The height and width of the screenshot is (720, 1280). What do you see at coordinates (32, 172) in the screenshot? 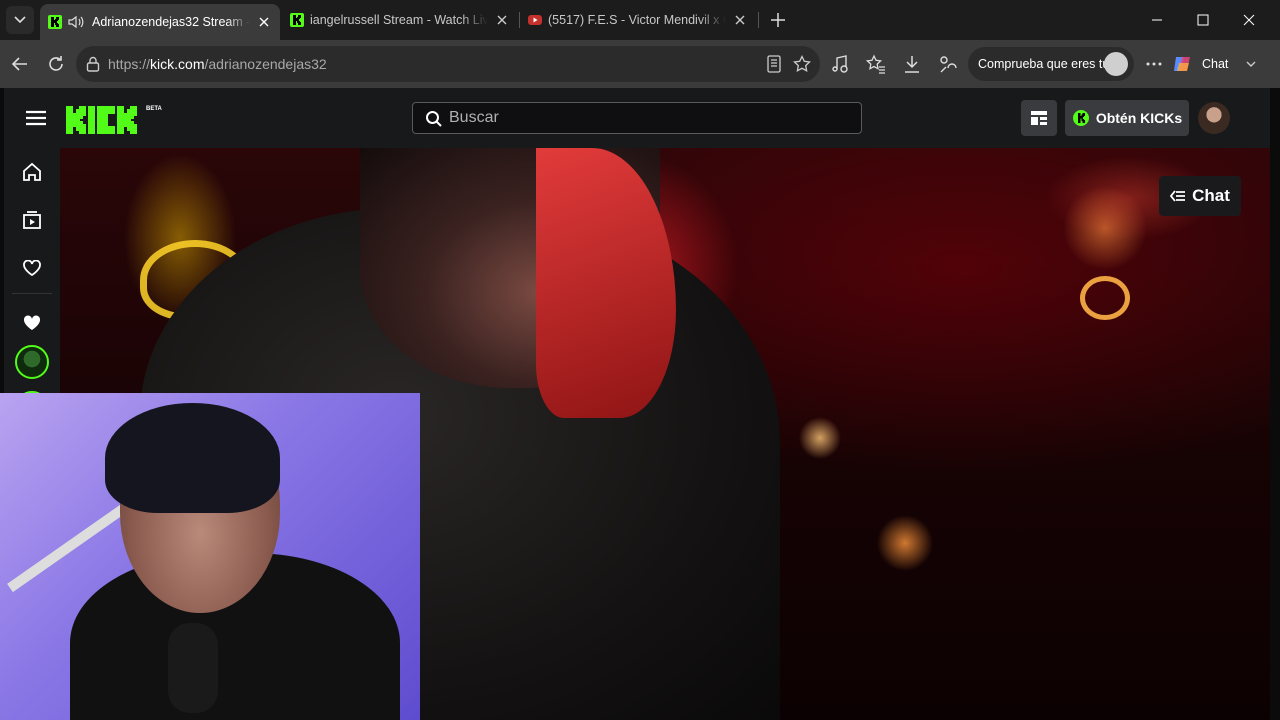
I see `home-icon` at bounding box center [32, 172].